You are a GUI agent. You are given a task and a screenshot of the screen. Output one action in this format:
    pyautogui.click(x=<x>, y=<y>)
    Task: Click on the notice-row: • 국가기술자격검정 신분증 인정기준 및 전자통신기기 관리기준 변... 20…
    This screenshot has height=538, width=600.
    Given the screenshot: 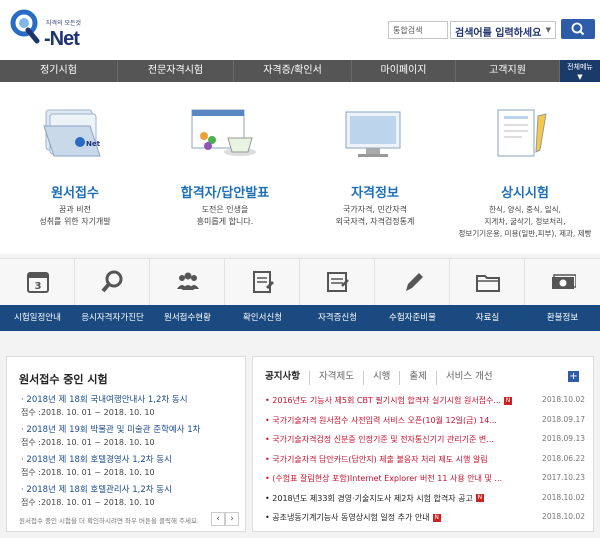 What is the action you would take?
    pyautogui.click(x=425, y=441)
    